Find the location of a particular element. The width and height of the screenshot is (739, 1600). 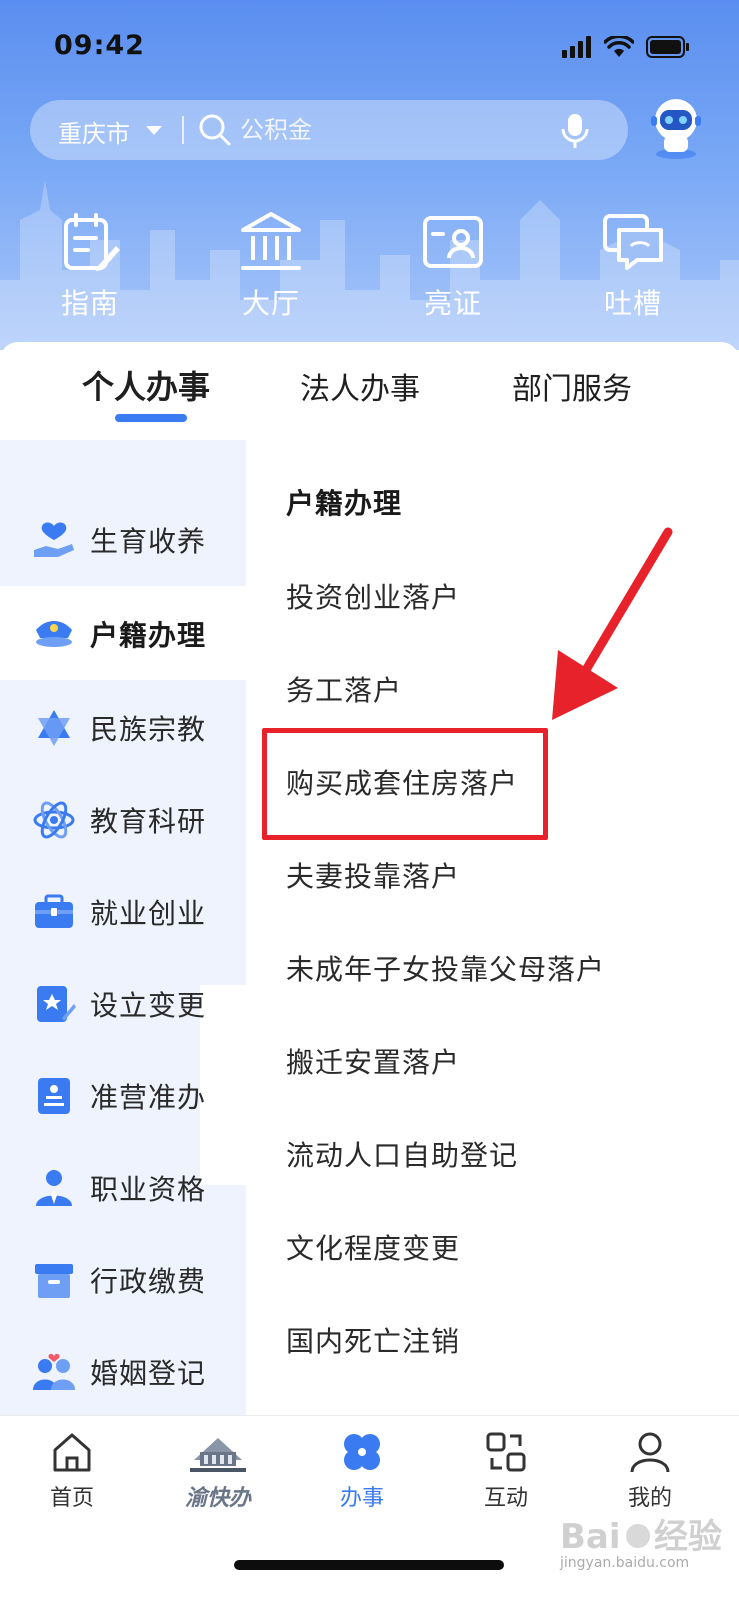

signal-icon is located at coordinates (576, 47).